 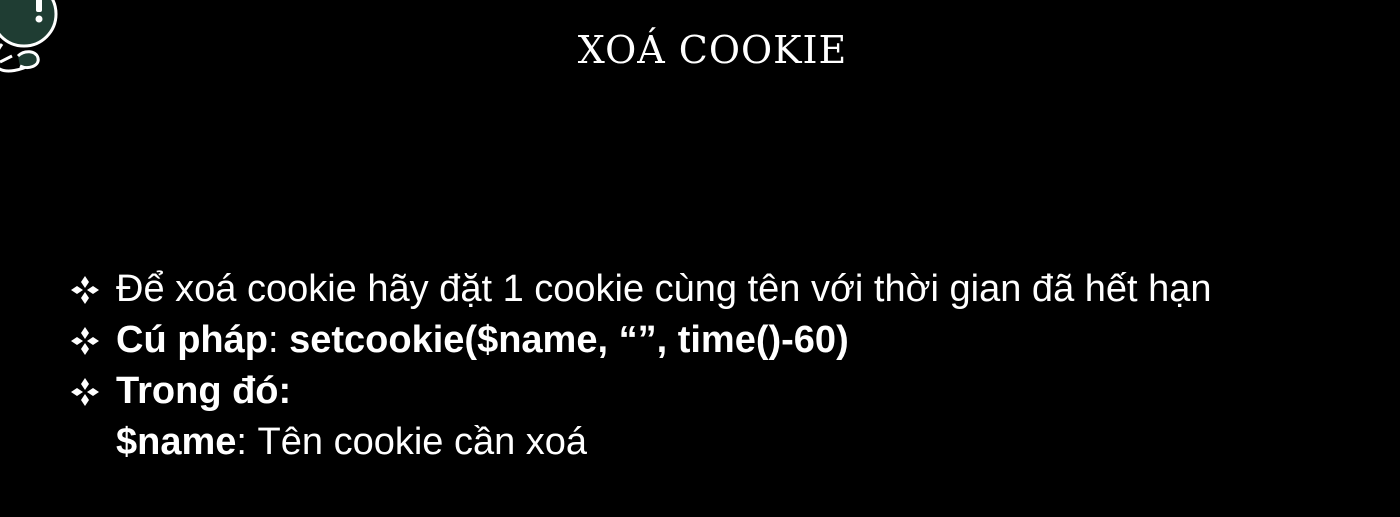 What do you see at coordinates (569, 340) in the screenshot?
I see `syntax-code: setcookie($name, “”, time()-60)` at bounding box center [569, 340].